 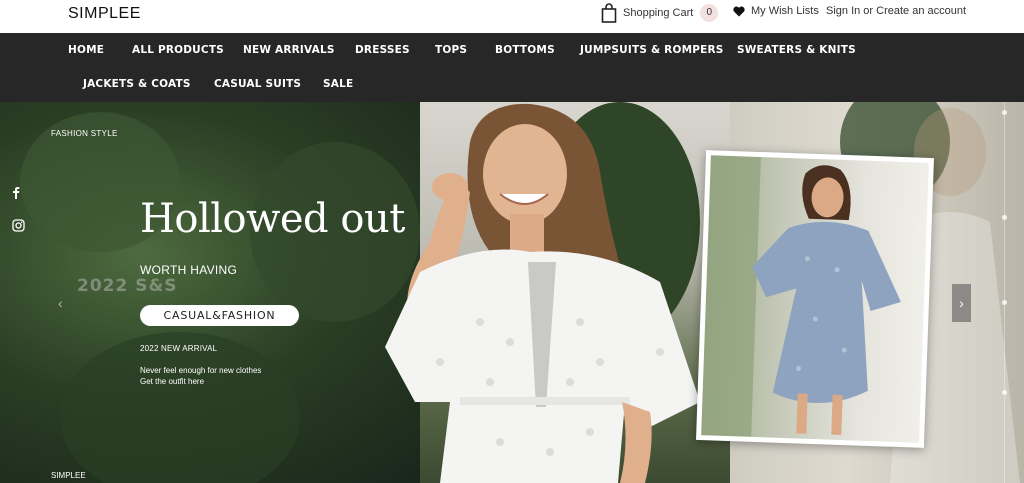 I want to click on hero-description-line: Get the outfit here, so click(x=172, y=381).